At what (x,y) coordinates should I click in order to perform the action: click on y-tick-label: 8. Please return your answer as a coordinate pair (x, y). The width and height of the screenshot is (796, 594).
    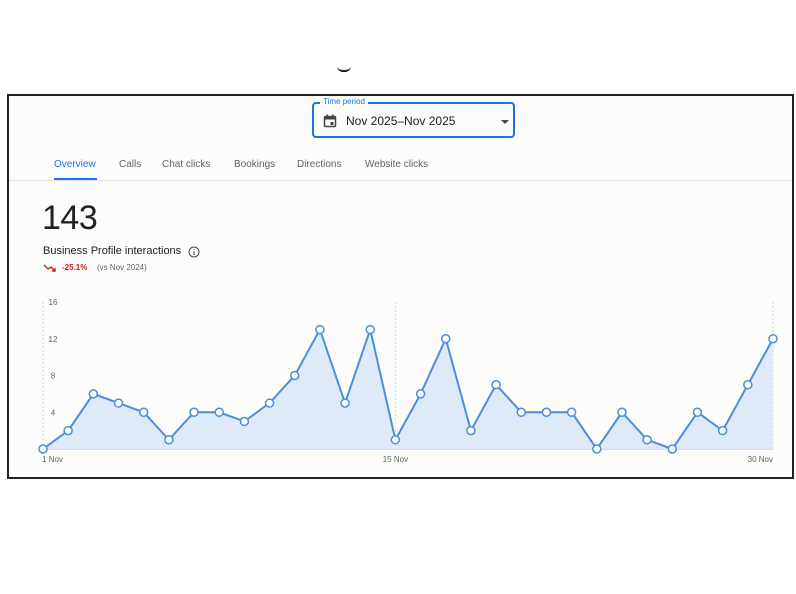
    Looking at the image, I should click on (53, 376).